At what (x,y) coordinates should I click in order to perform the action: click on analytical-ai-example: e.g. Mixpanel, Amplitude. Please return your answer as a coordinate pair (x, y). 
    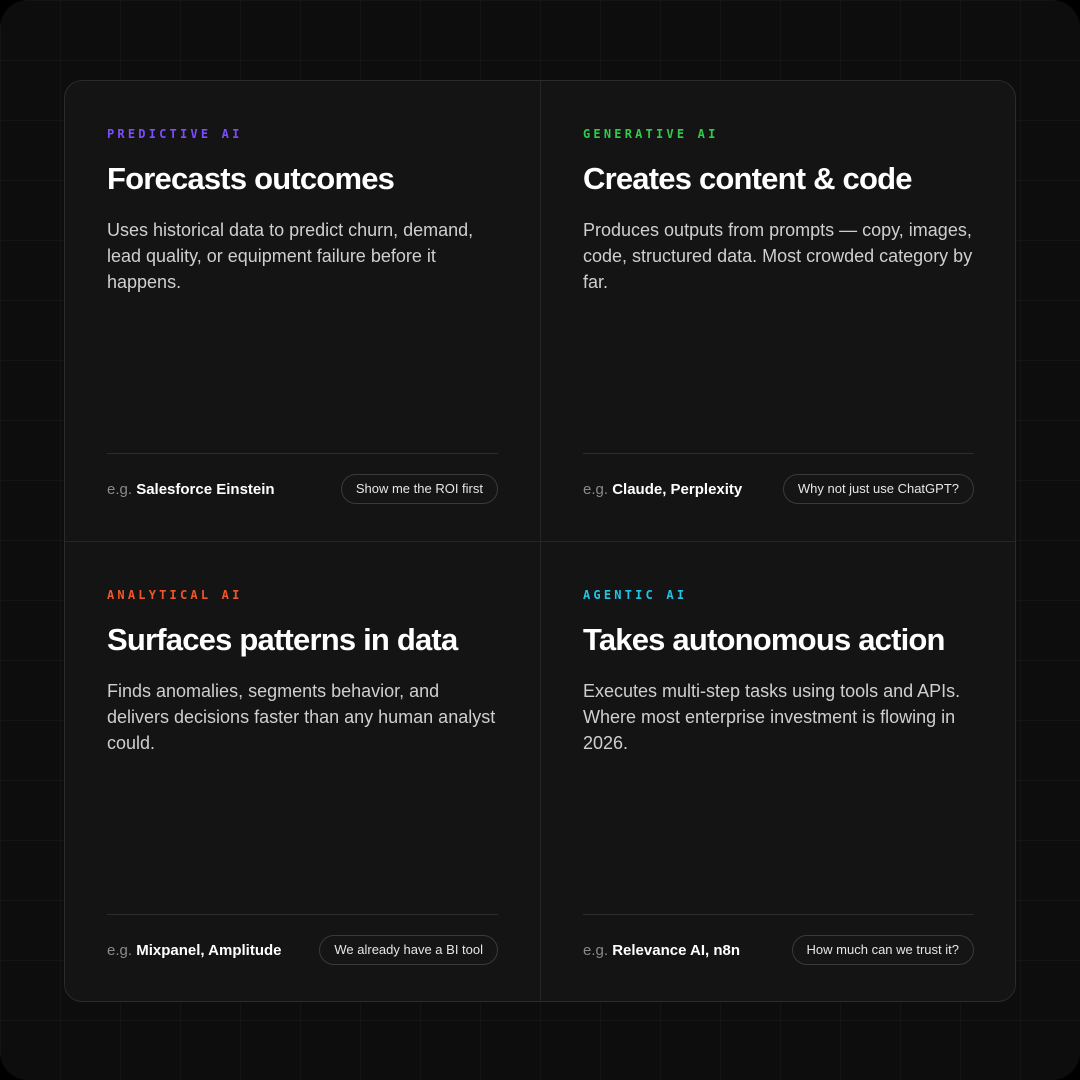
    Looking at the image, I should click on (194, 950).